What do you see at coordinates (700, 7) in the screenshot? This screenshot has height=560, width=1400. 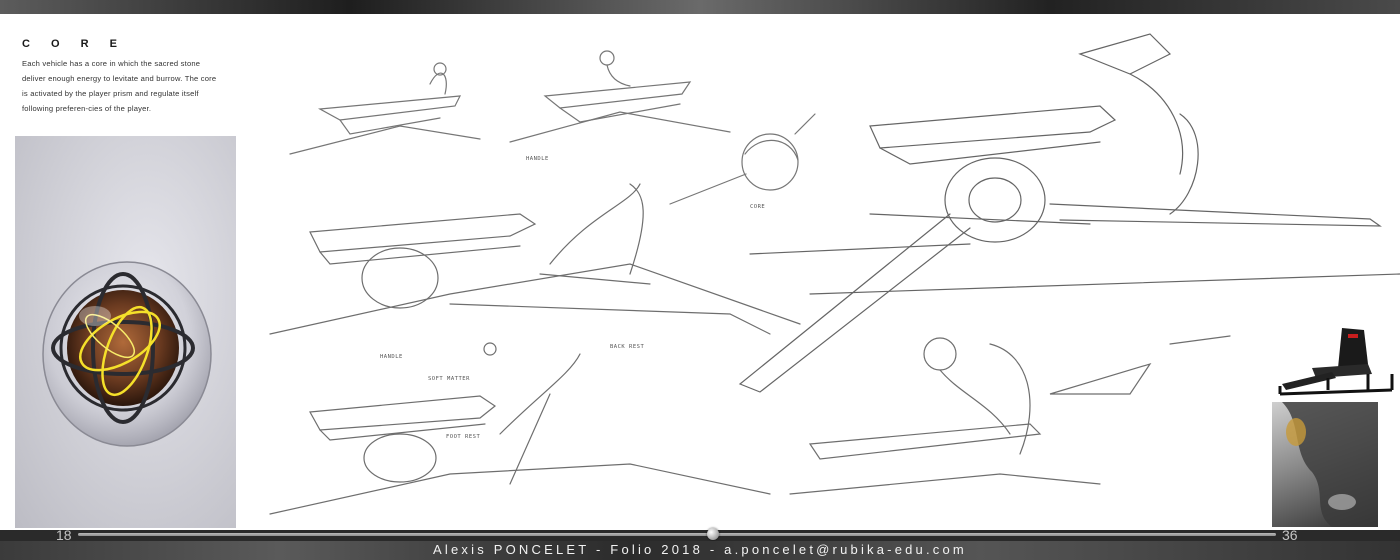 I see `top-band` at bounding box center [700, 7].